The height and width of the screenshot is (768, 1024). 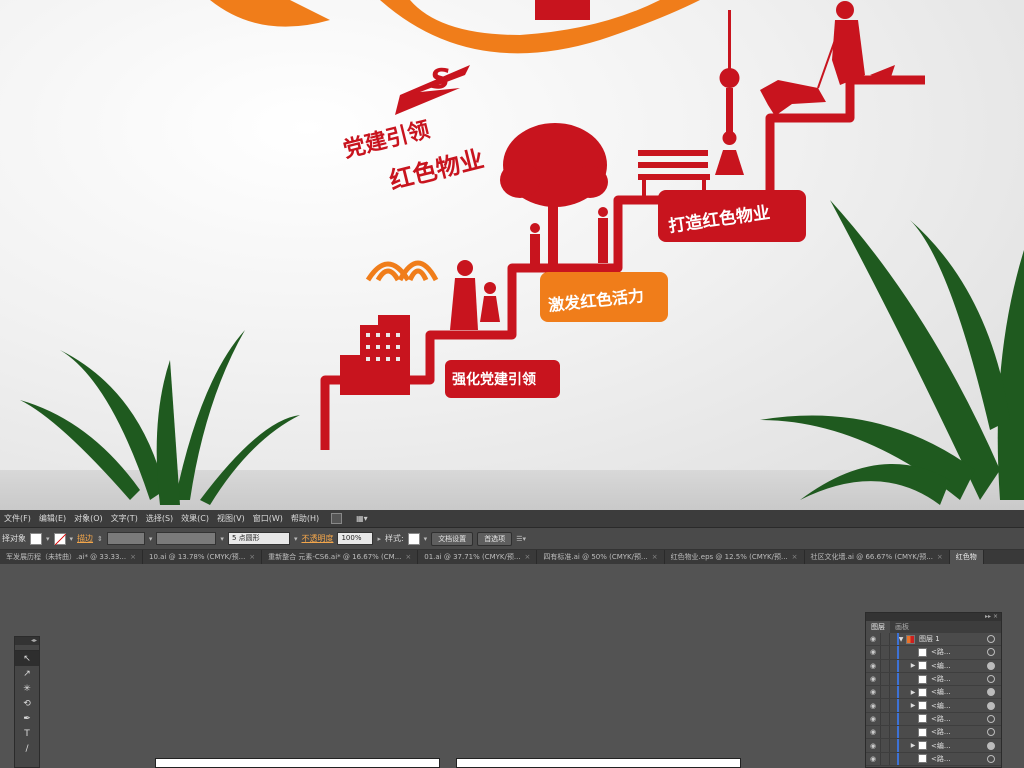 What do you see at coordinates (317, 538) in the screenshot?
I see `opacity-label: 不透明度` at bounding box center [317, 538].